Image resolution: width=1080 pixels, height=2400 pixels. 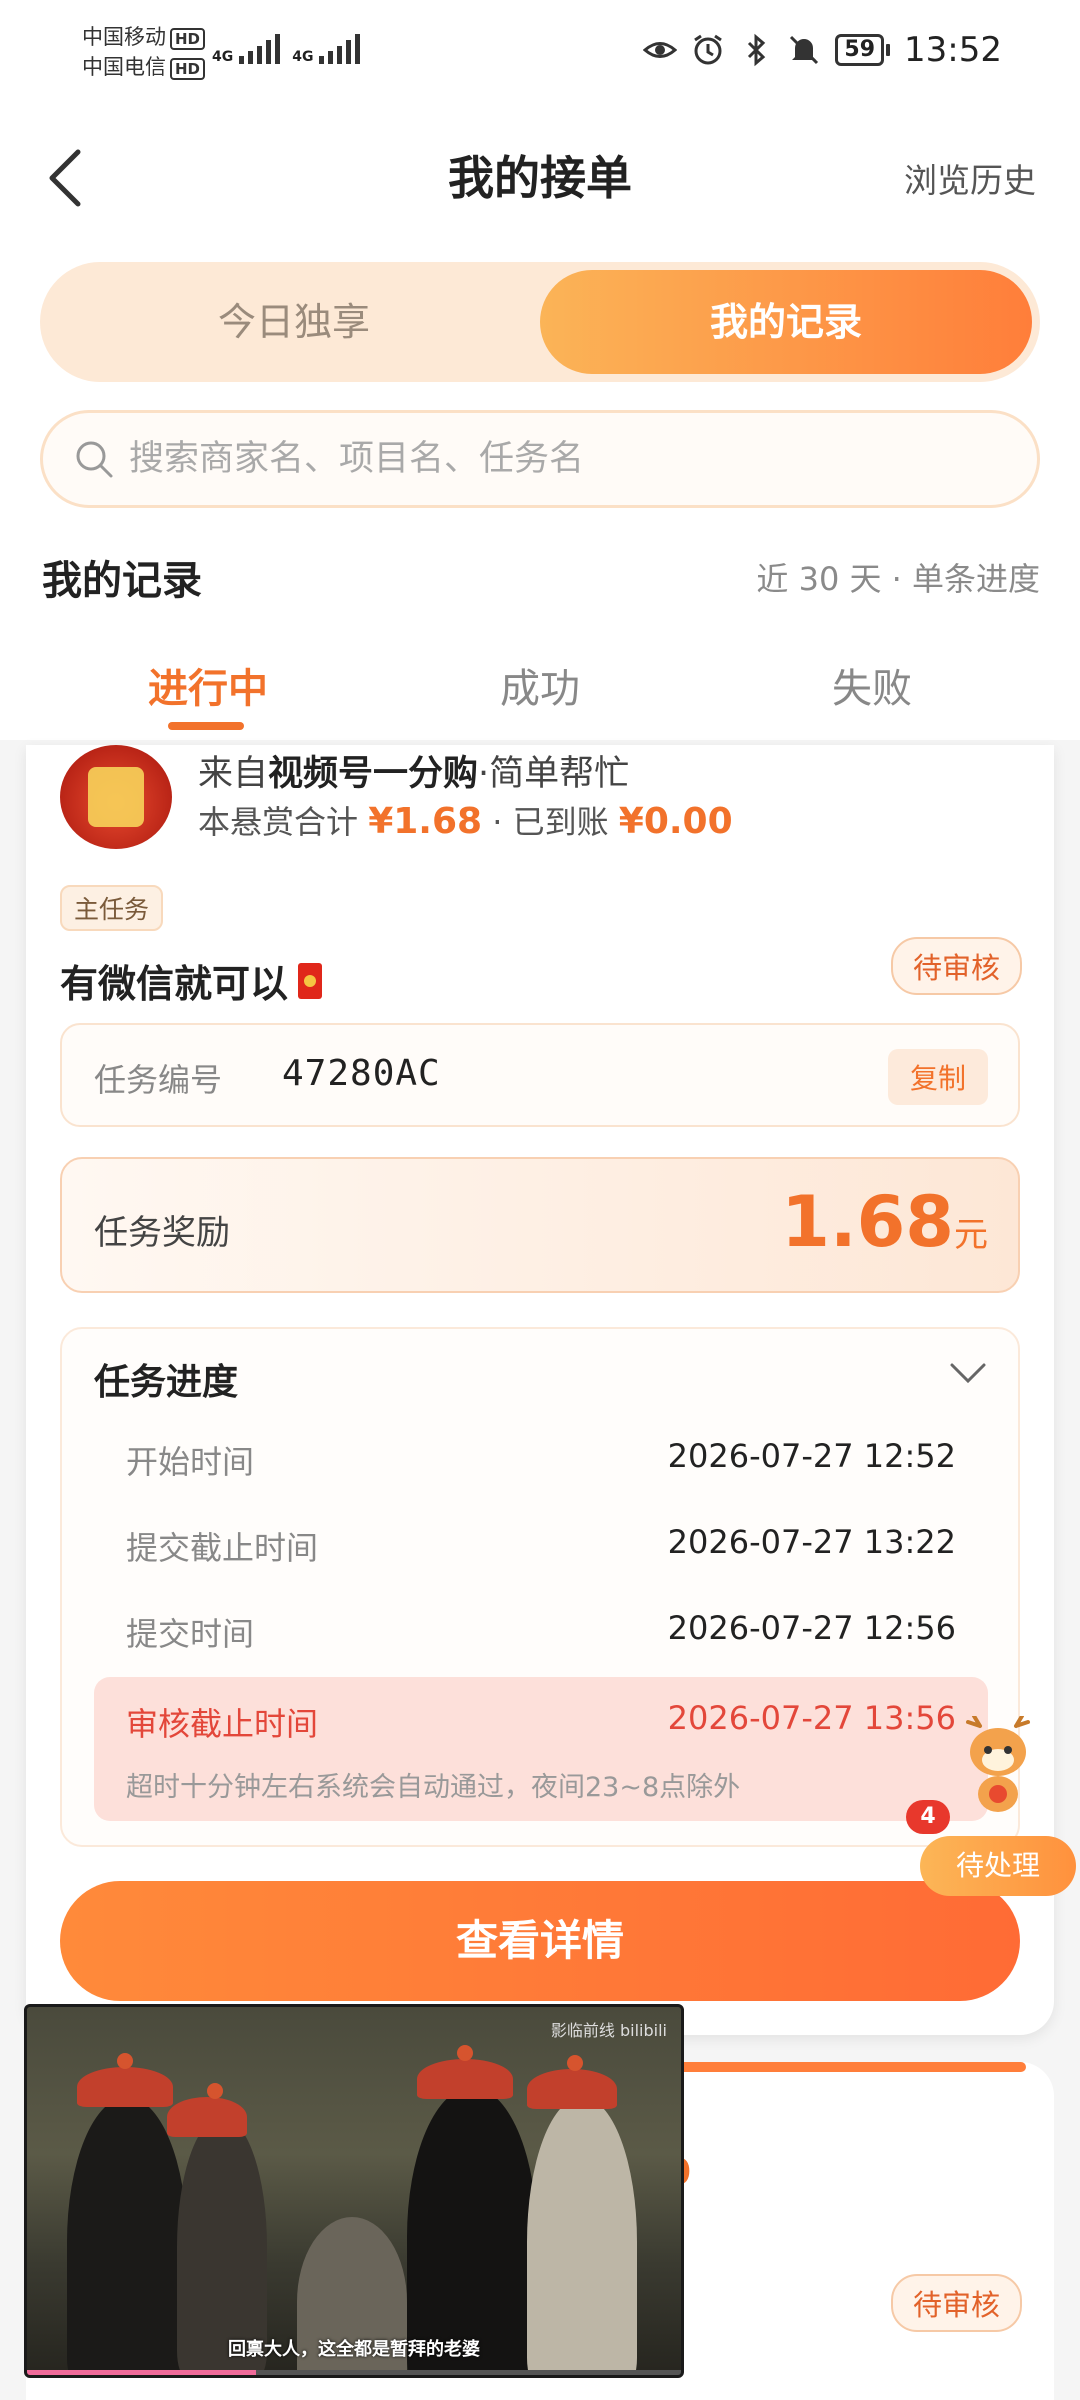 I want to click on carrier-info: 中国移动 HD 中国电信 HD, so click(x=144, y=52).